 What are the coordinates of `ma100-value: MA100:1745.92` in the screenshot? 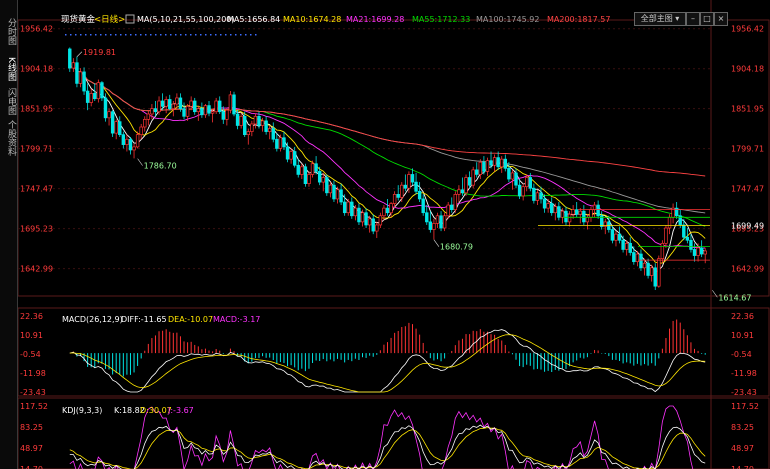 It's located at (507, 19).